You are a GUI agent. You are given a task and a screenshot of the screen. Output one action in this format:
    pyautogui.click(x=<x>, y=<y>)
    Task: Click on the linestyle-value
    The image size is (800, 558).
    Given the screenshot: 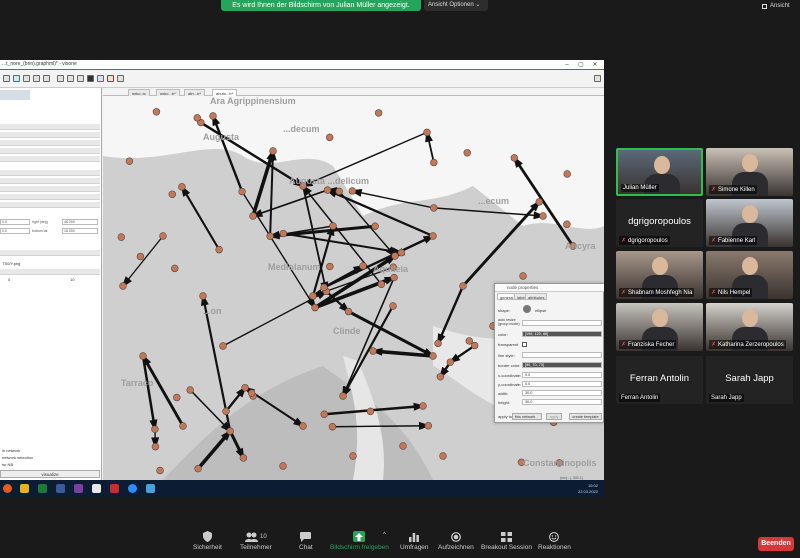 What is the action you would take?
    pyautogui.click(x=562, y=355)
    